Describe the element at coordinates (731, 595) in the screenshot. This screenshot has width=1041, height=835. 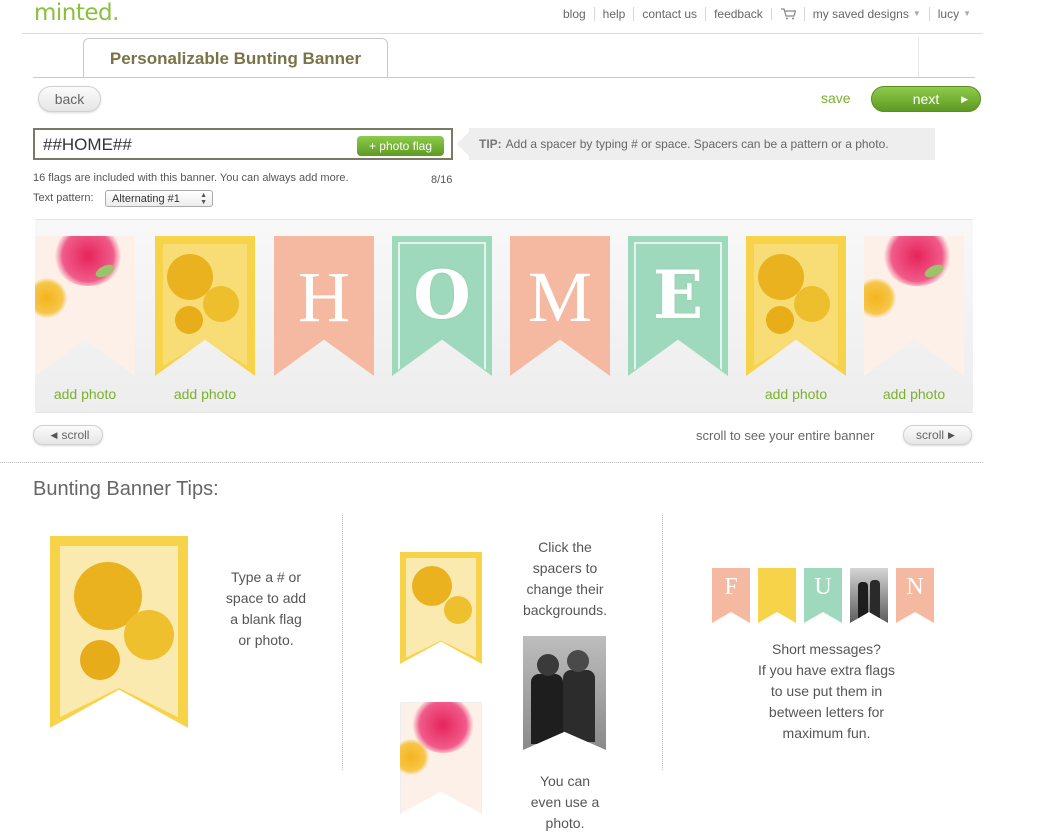
I see `mini-letter-flag: F` at that location.